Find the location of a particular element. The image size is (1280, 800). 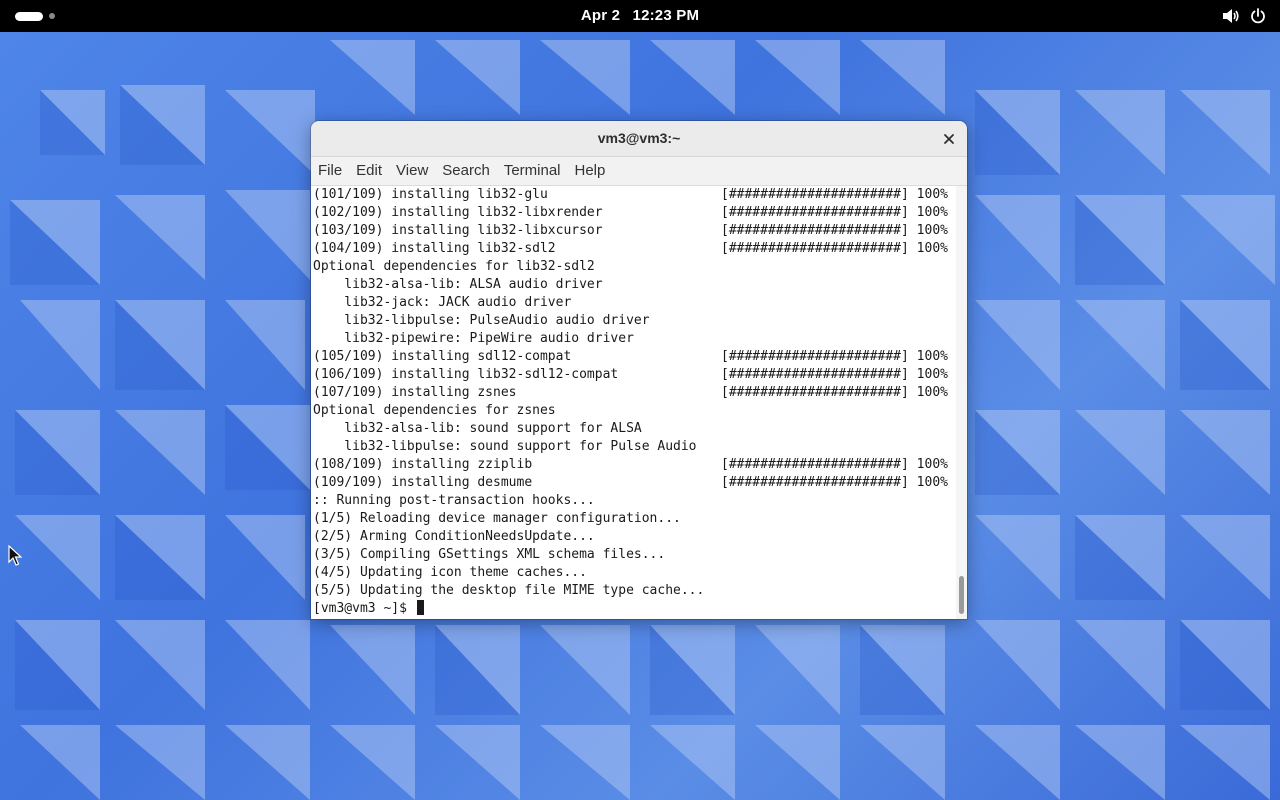

close-button is located at coordinates (949, 139).